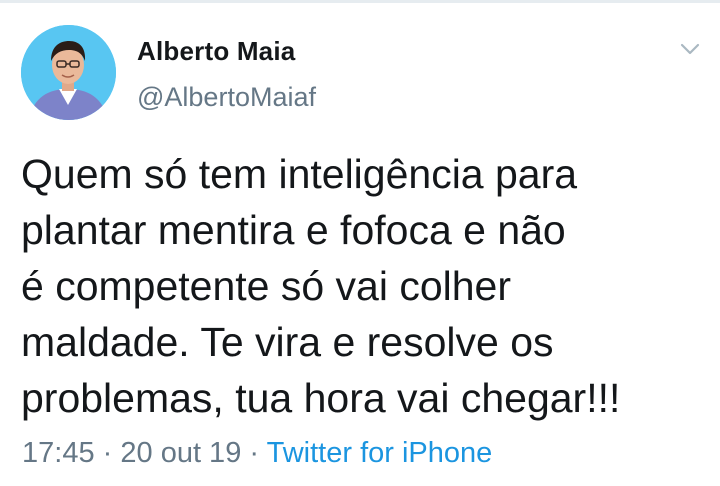 The height and width of the screenshot is (486, 720). I want to click on tweet-source-link: Twitter for iPhone, so click(380, 453).